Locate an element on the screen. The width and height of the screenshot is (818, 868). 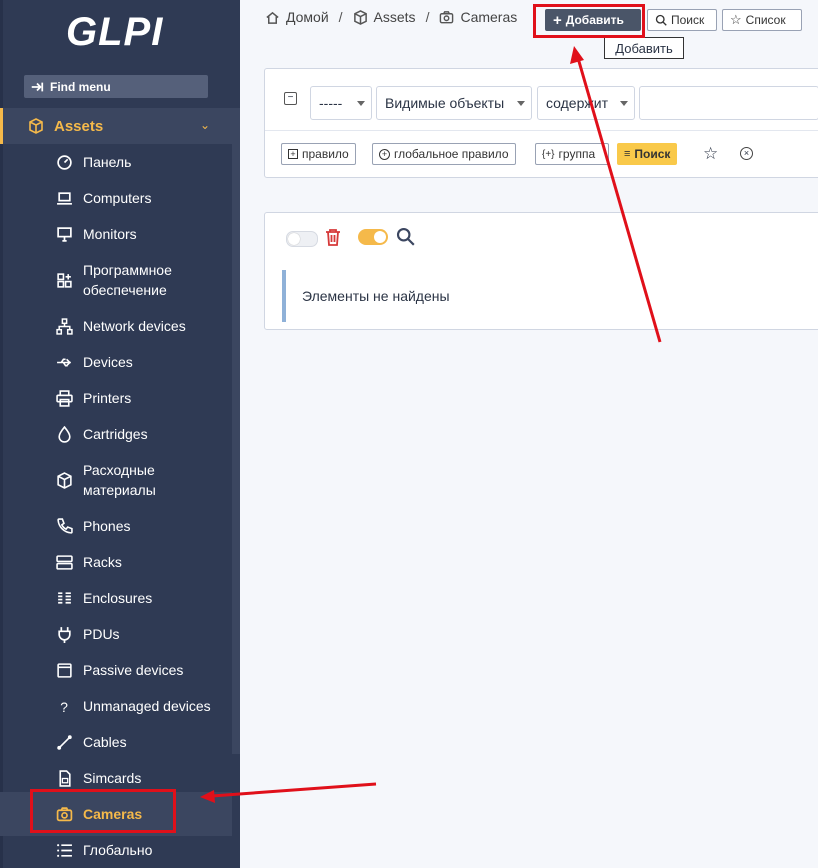
sidebar-item-label: Глобально is located at coordinates (118, 850).